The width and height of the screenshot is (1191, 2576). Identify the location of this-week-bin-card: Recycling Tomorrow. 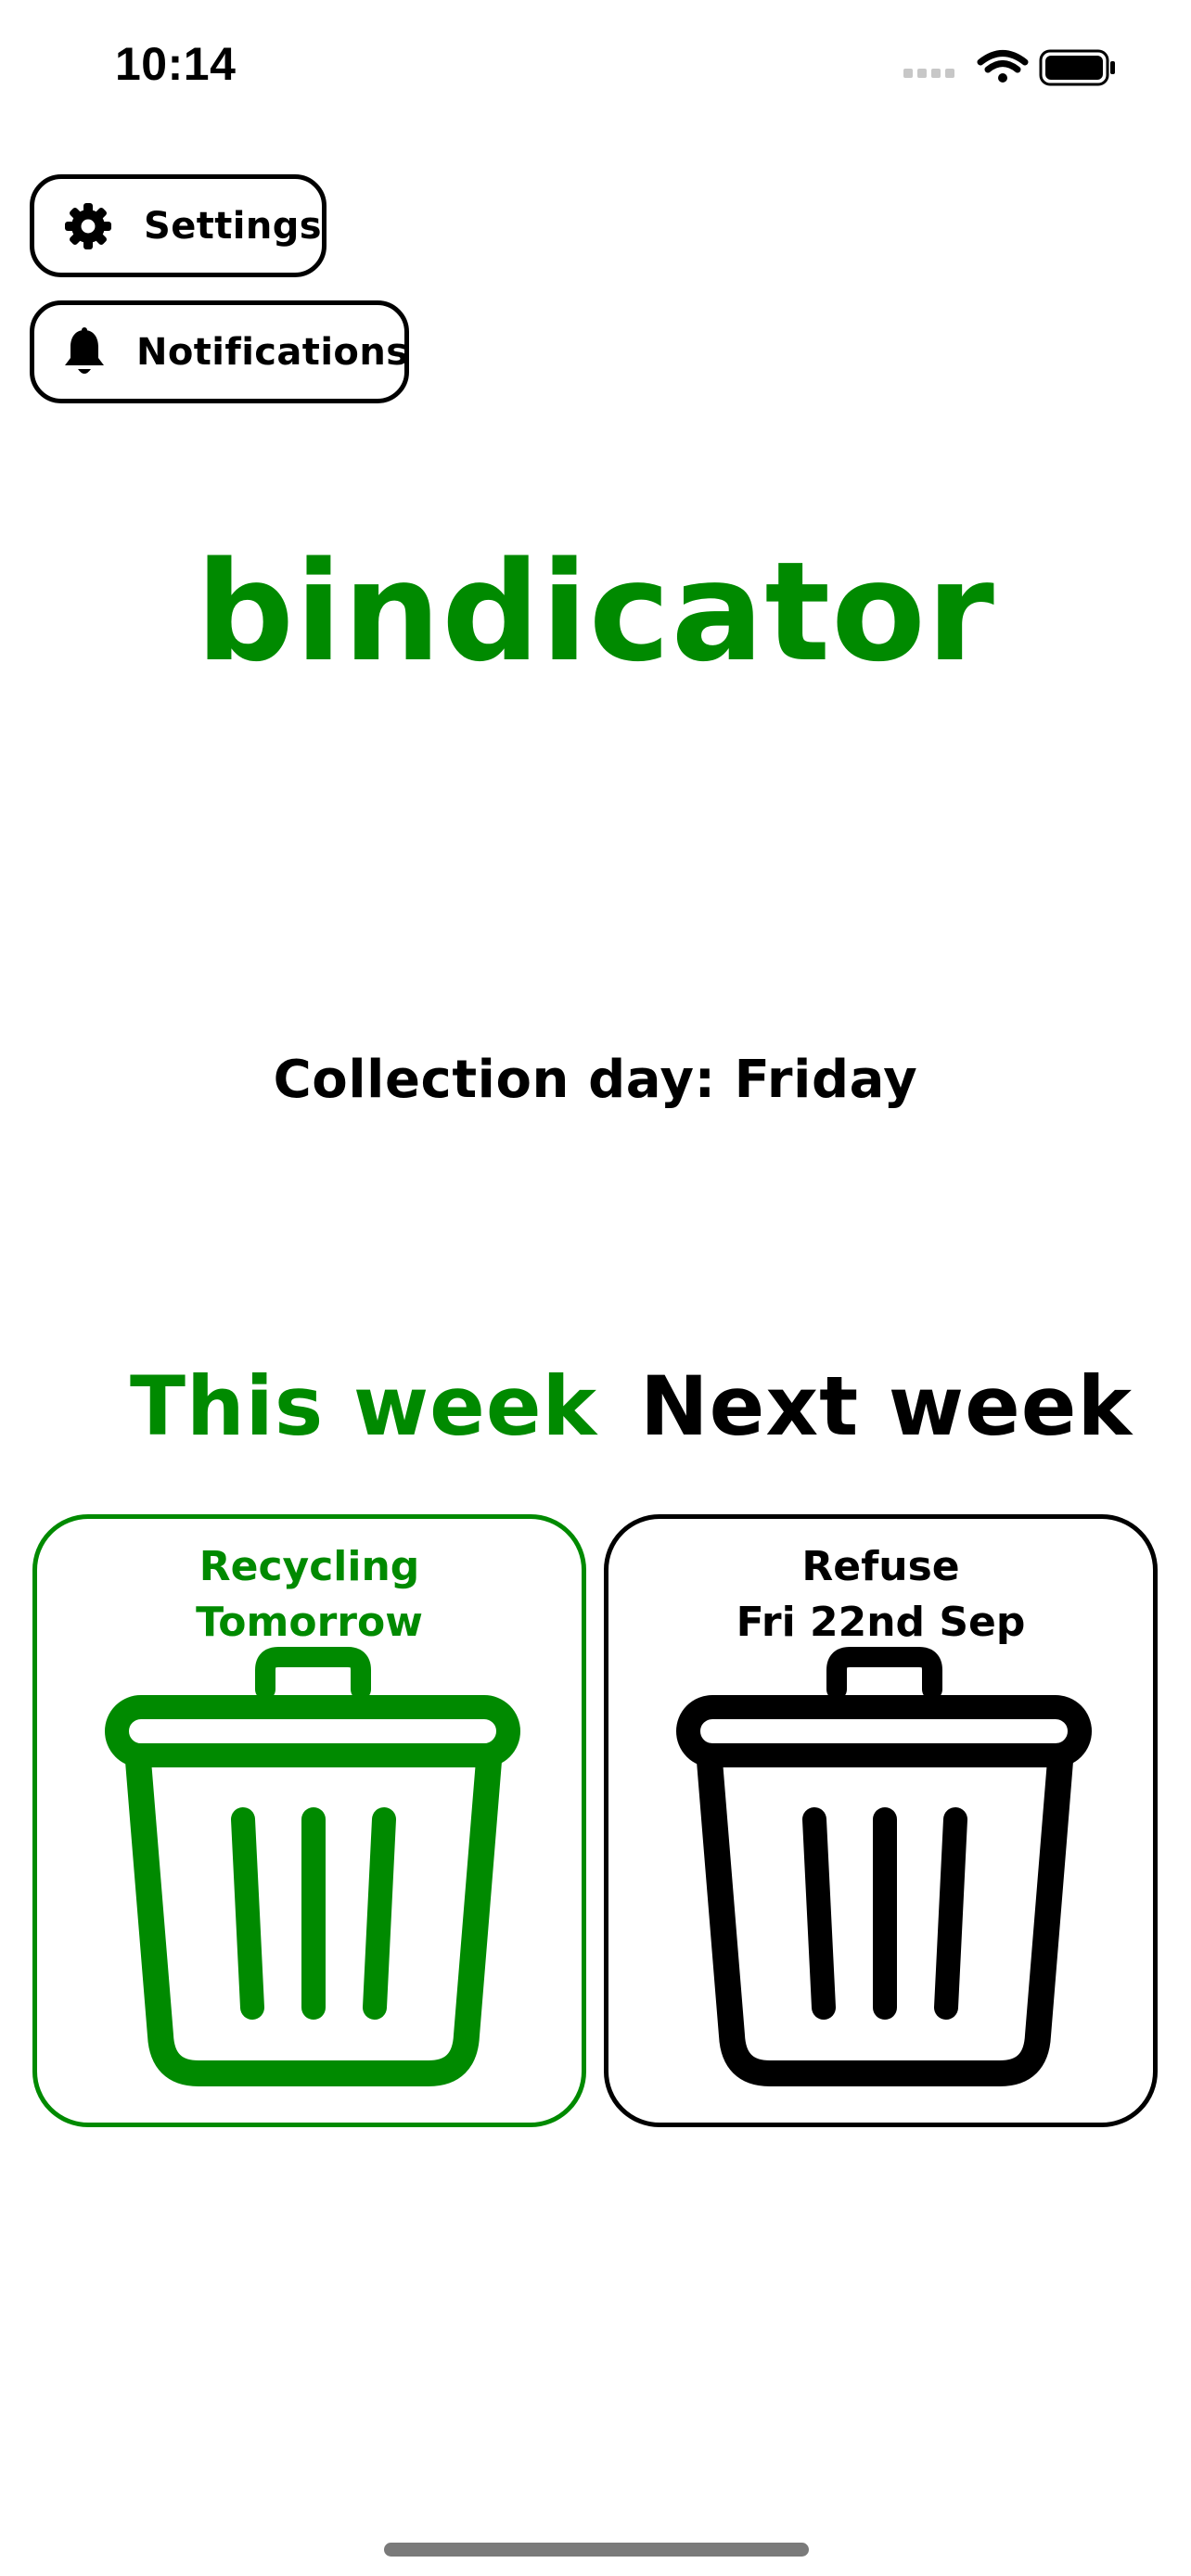
(309, 1820).